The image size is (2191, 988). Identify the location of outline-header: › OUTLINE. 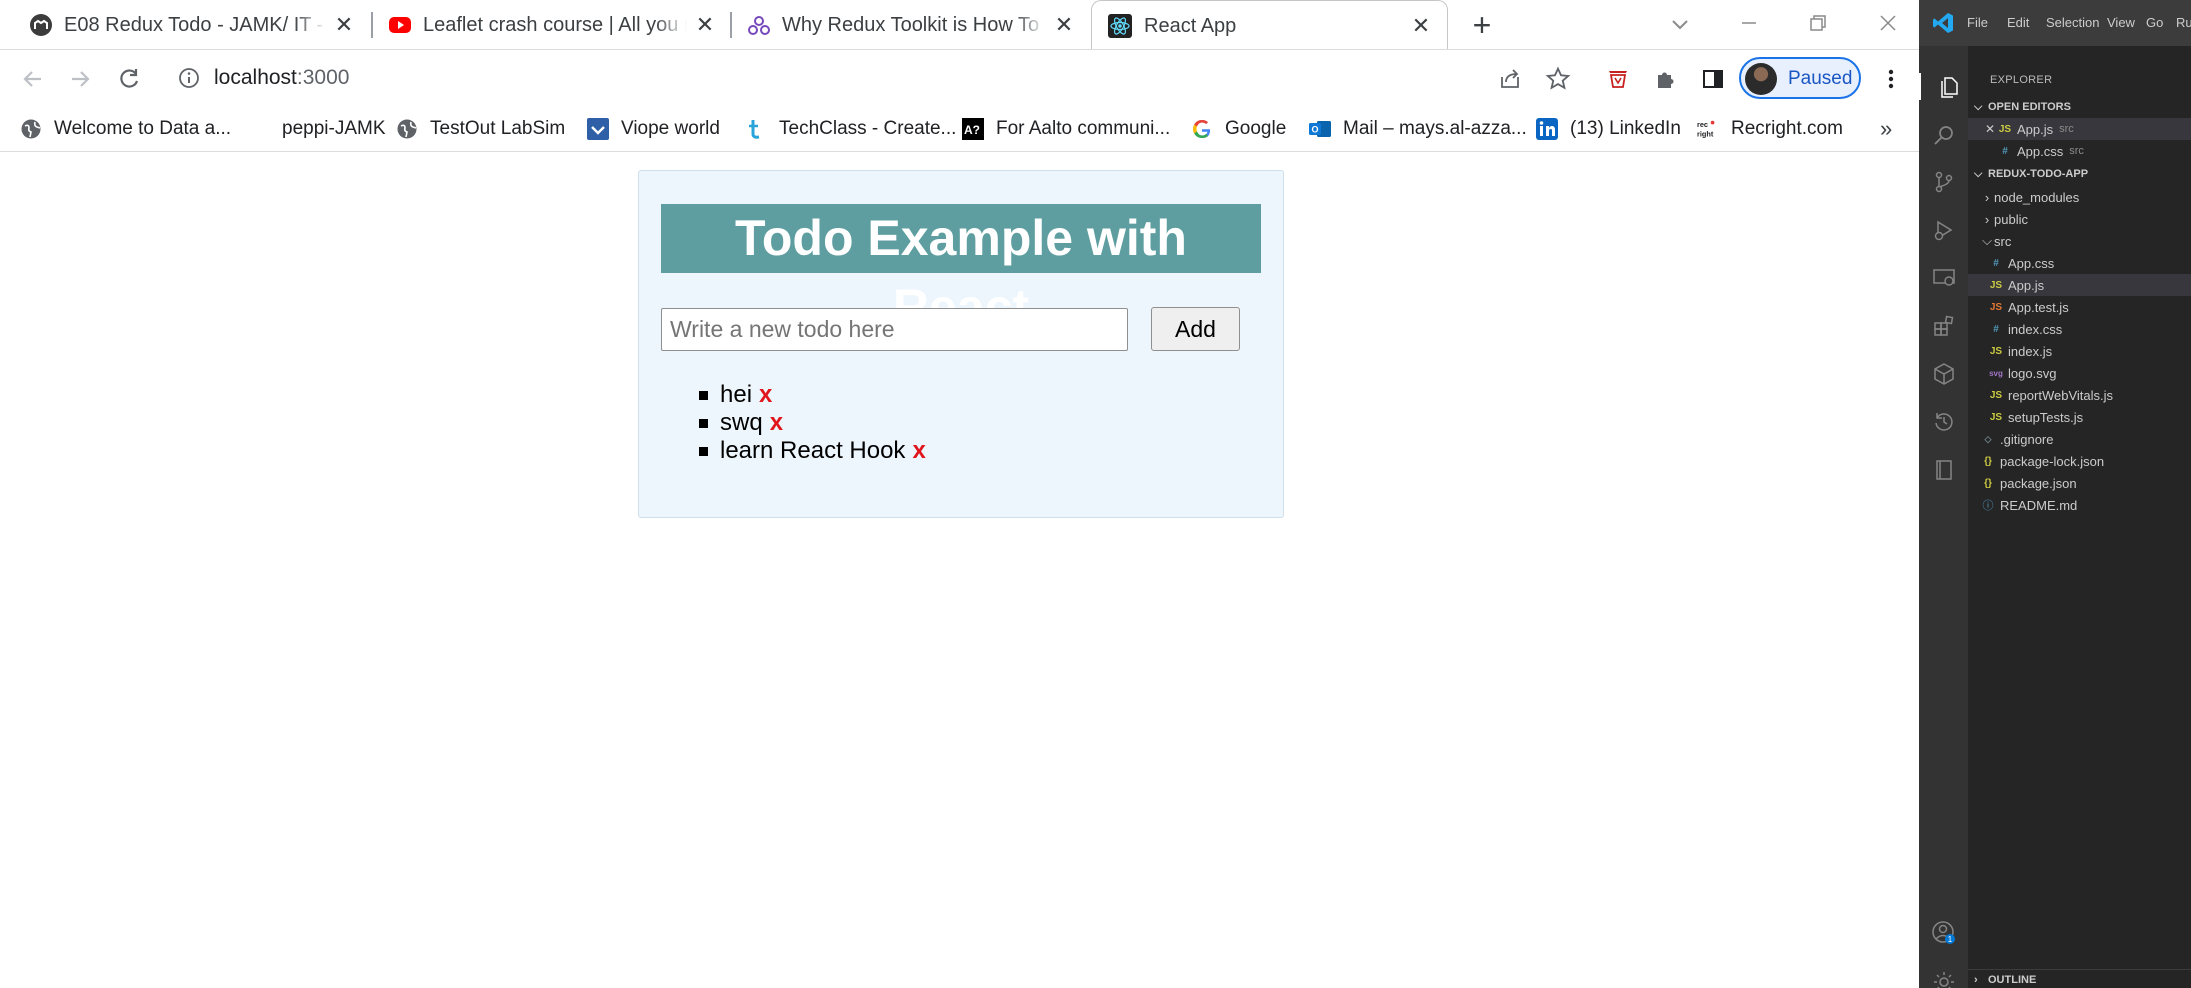
(2079, 978).